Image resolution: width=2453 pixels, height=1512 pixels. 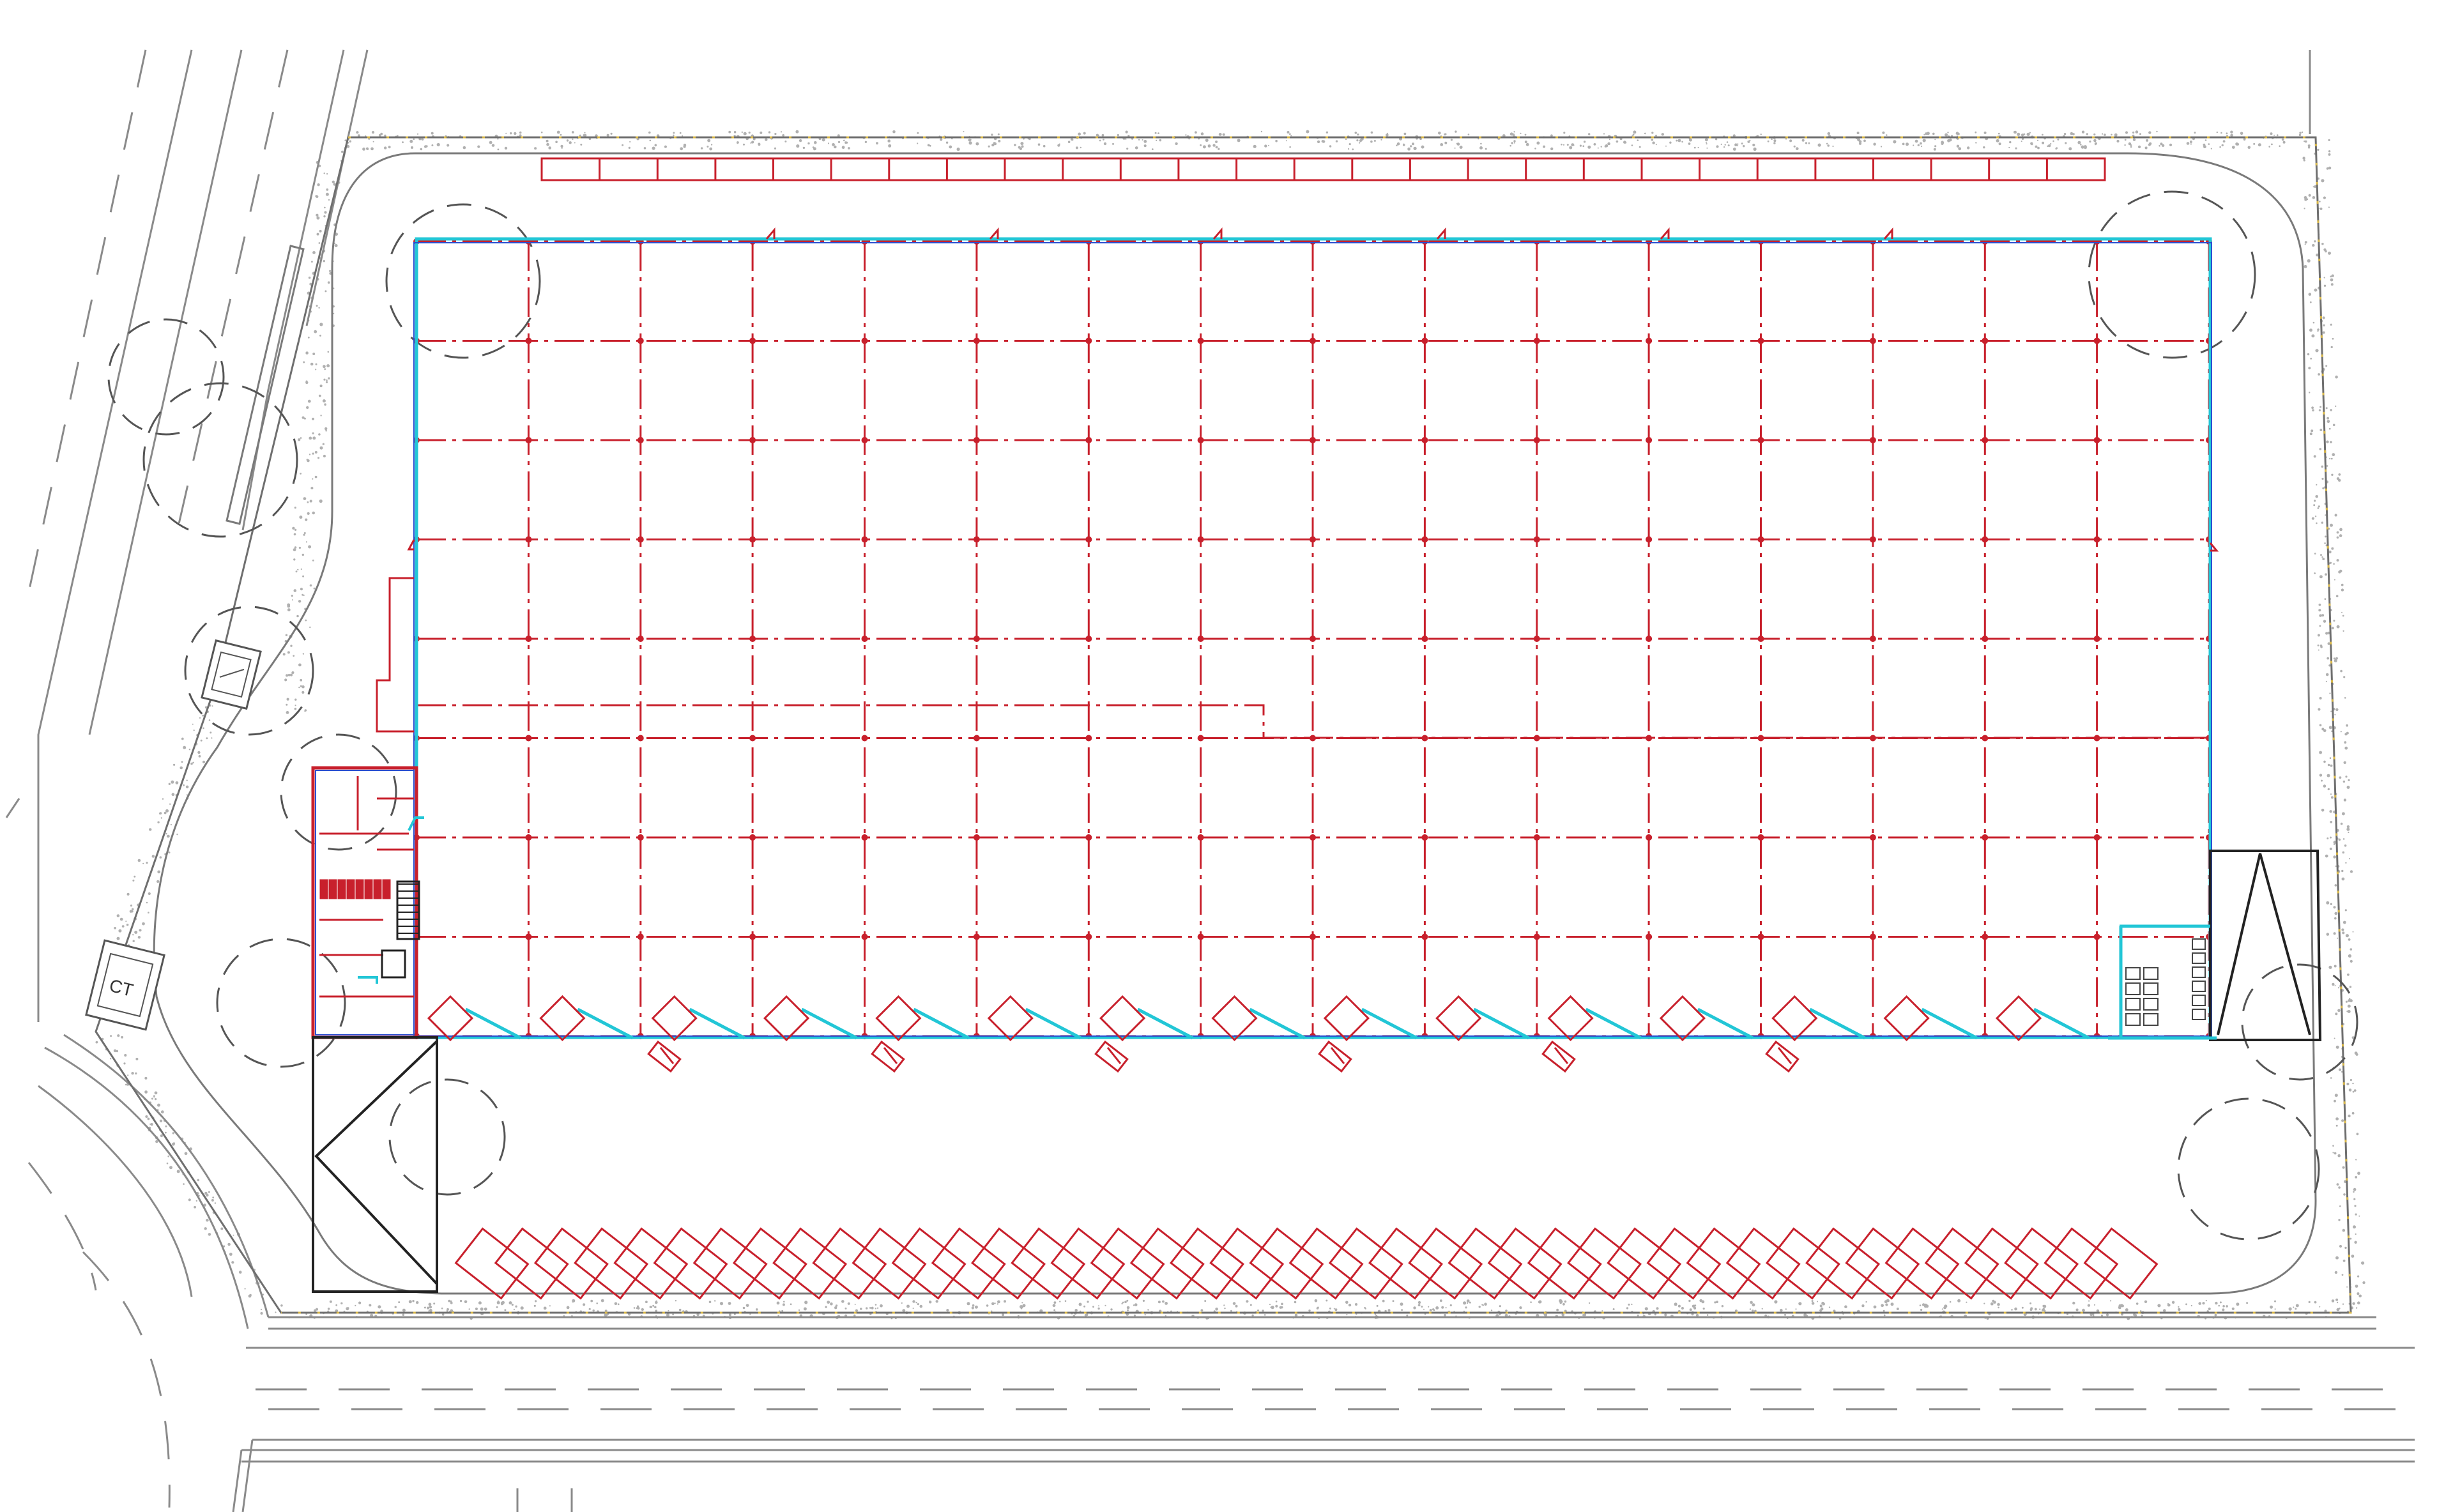 I want to click on west-door, so click(x=411, y=545).